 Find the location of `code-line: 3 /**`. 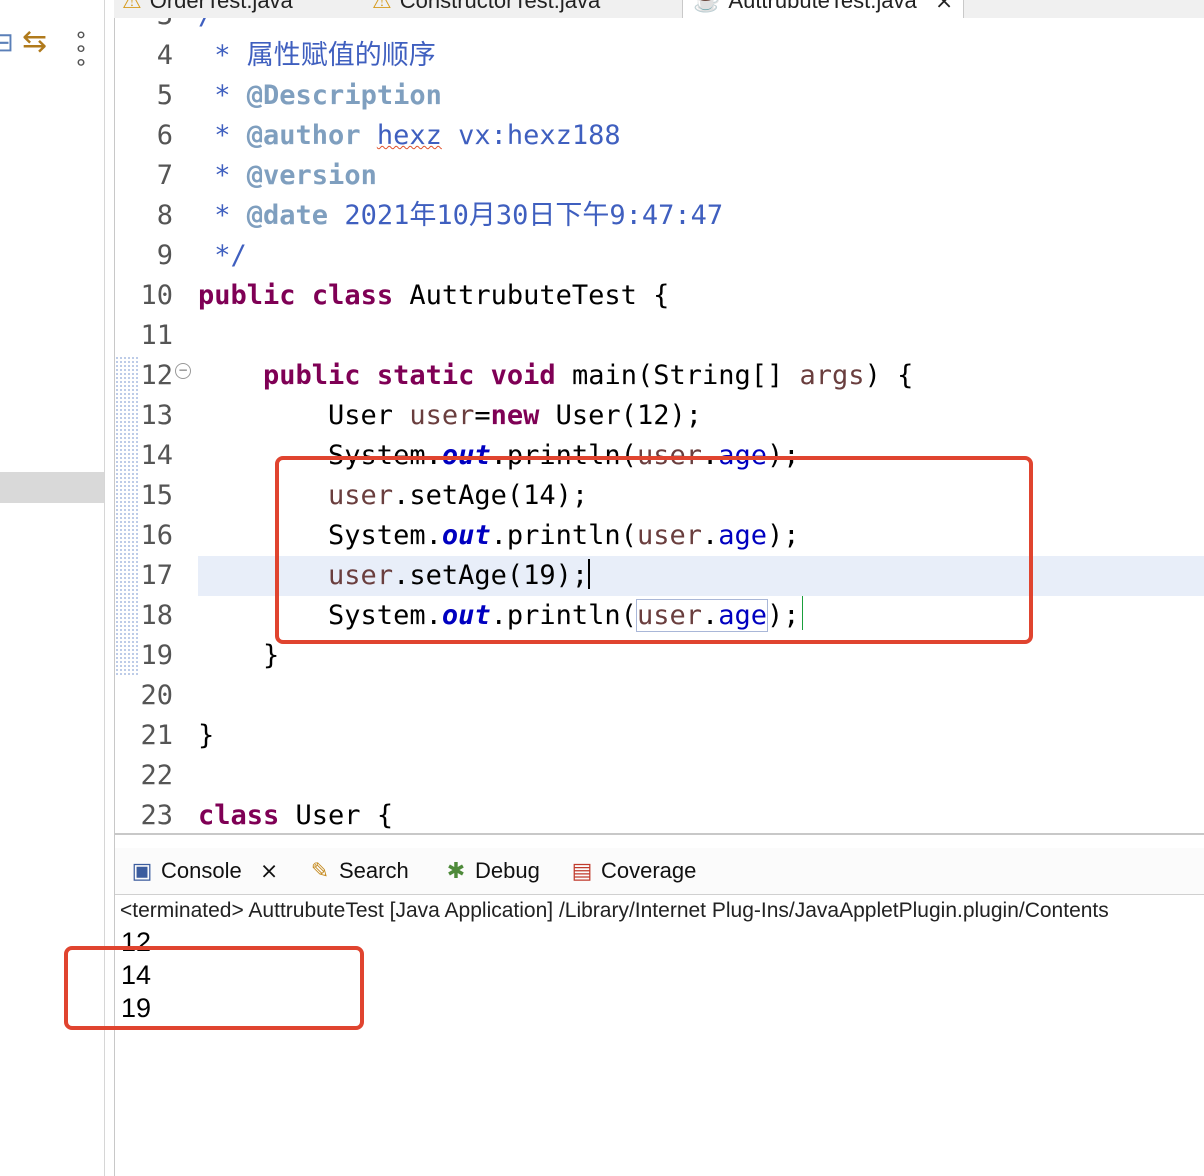

code-line: 3 /** is located at coordinates (659, 27).